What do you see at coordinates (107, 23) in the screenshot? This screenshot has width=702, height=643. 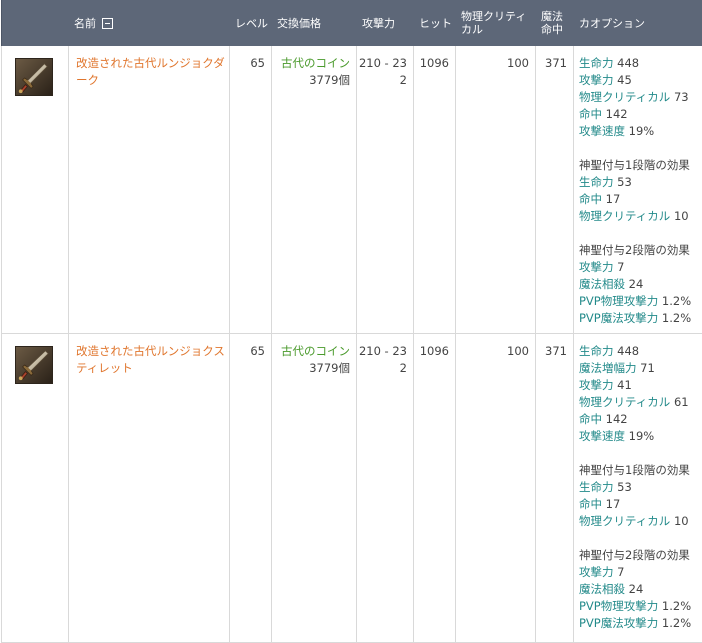 I see `collapse-toggle-icon` at bounding box center [107, 23].